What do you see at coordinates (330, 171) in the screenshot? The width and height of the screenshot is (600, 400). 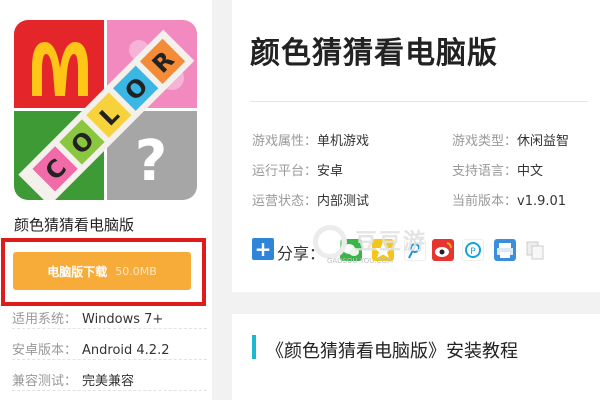 I see `attr-value: 安卓` at bounding box center [330, 171].